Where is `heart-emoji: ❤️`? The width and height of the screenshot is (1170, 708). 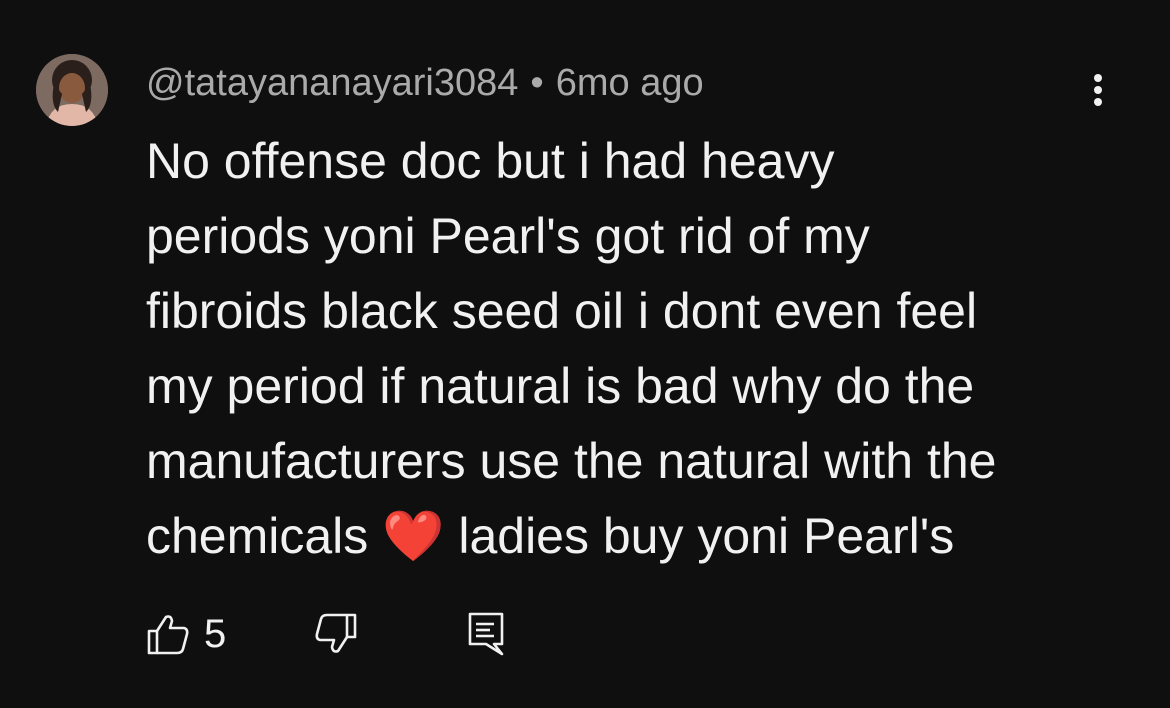 heart-emoji: ❤️ is located at coordinates (413, 536).